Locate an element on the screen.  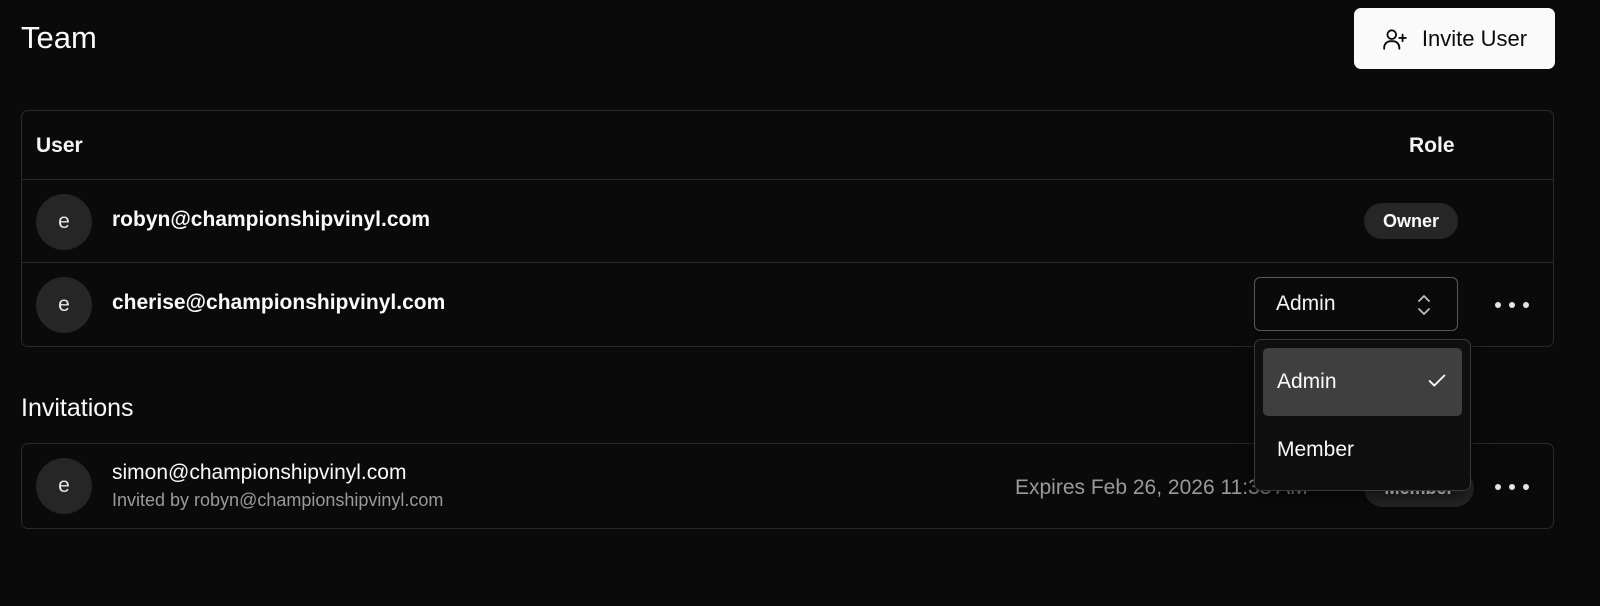
user-email: robyn@championshipvinyl.com is located at coordinates (271, 219).